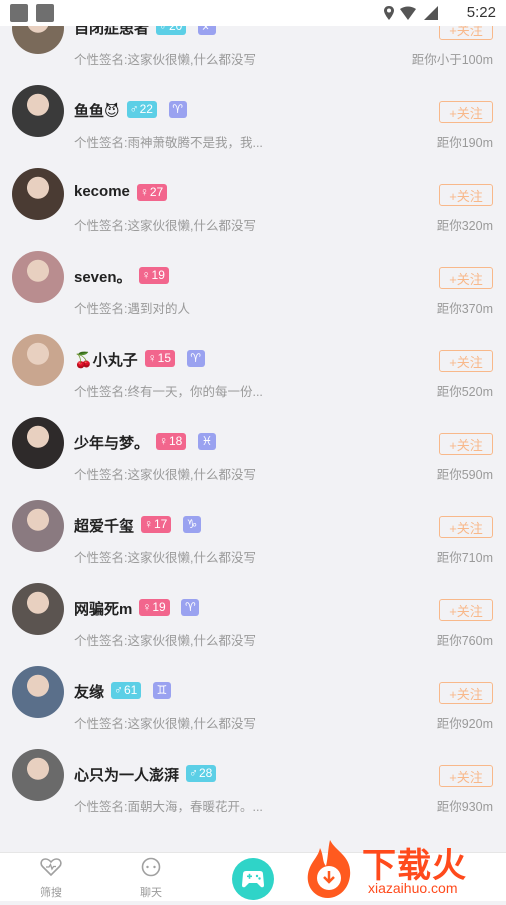 The image size is (506, 905). I want to click on male-icon: ♂, so click(118, 690).